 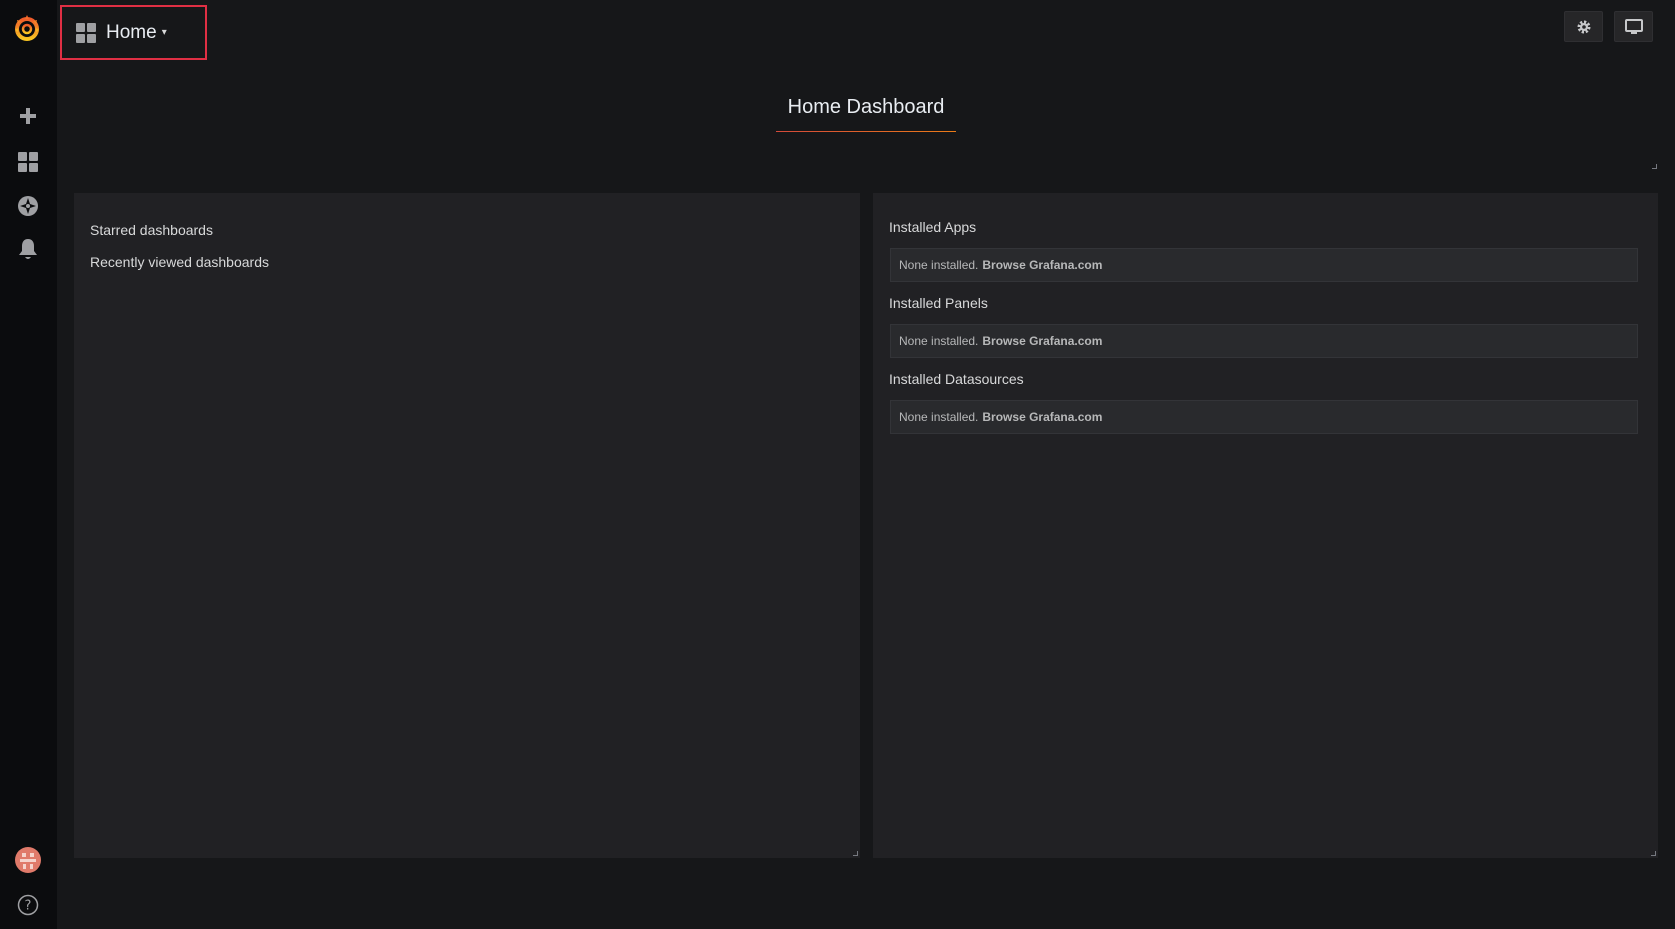 I want to click on dashboard-grid-icon, so click(x=86, y=32).